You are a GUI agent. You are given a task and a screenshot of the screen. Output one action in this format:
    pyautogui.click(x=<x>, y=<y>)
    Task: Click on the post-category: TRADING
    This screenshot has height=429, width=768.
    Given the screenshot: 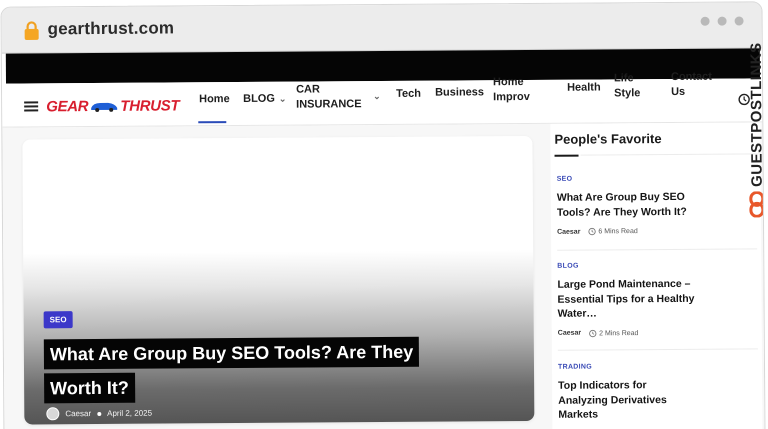 What is the action you would take?
    pyautogui.click(x=658, y=366)
    